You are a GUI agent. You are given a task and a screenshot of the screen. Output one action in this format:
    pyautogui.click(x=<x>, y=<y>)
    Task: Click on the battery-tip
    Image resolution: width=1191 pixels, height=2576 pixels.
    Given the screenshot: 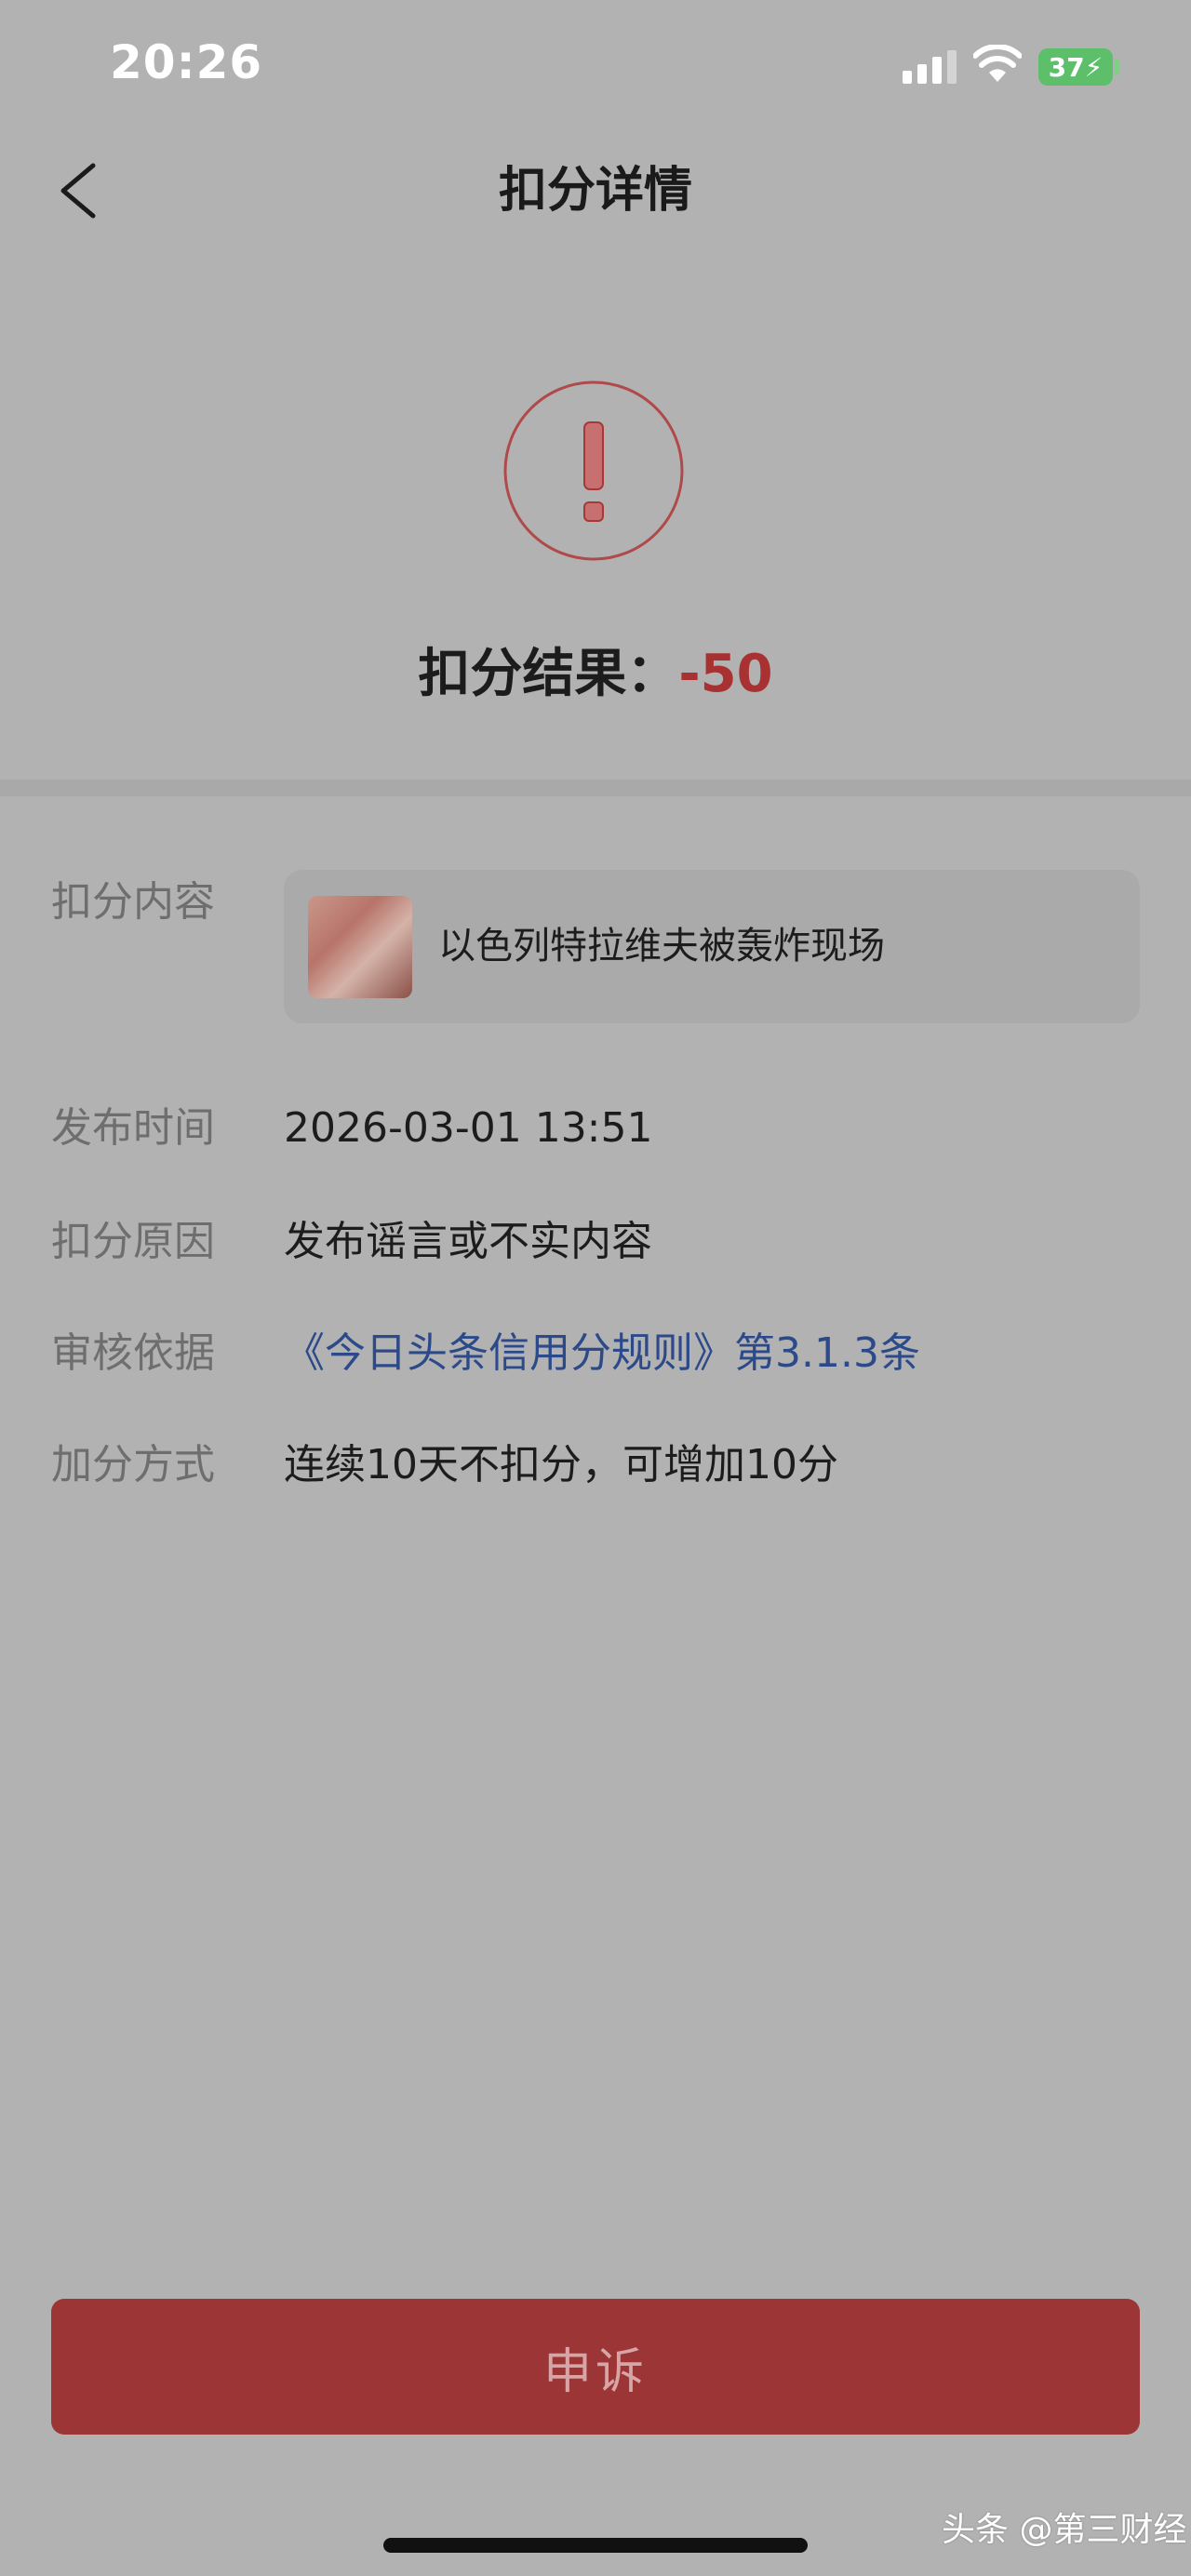 What is the action you would take?
    pyautogui.click(x=1116, y=67)
    